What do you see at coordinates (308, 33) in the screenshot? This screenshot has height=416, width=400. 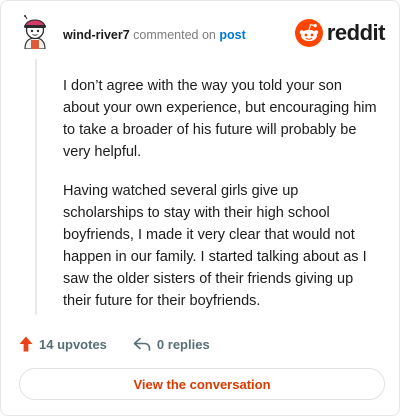 I see `reddit-logo-icon` at bounding box center [308, 33].